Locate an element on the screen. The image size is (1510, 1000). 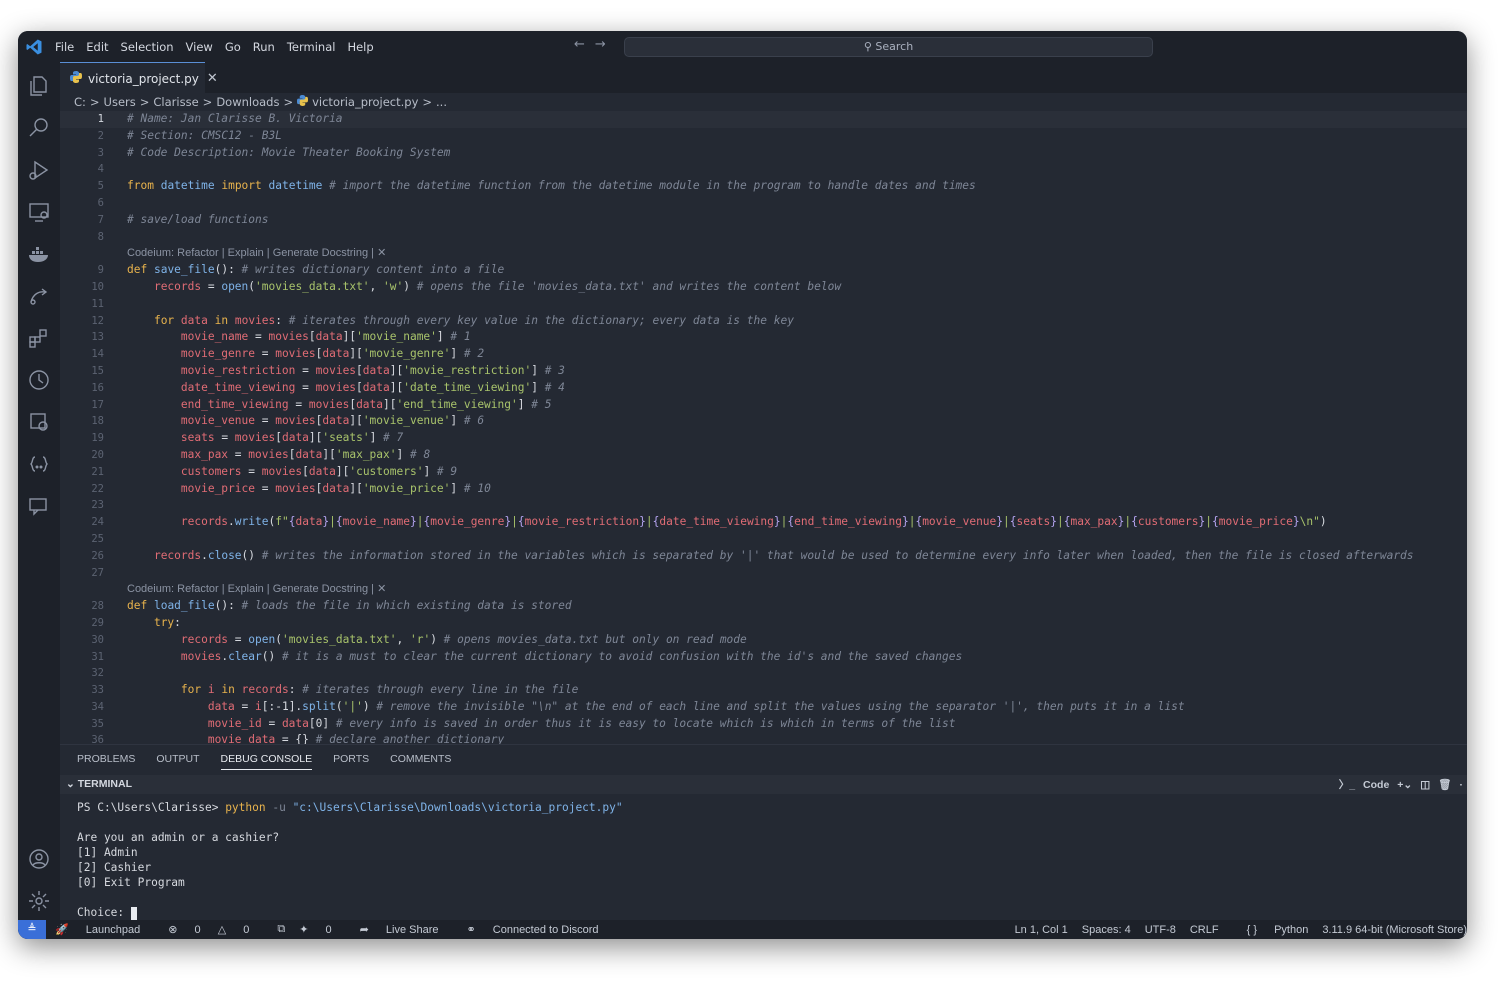
accounts-icon is located at coordinates (39, 859).